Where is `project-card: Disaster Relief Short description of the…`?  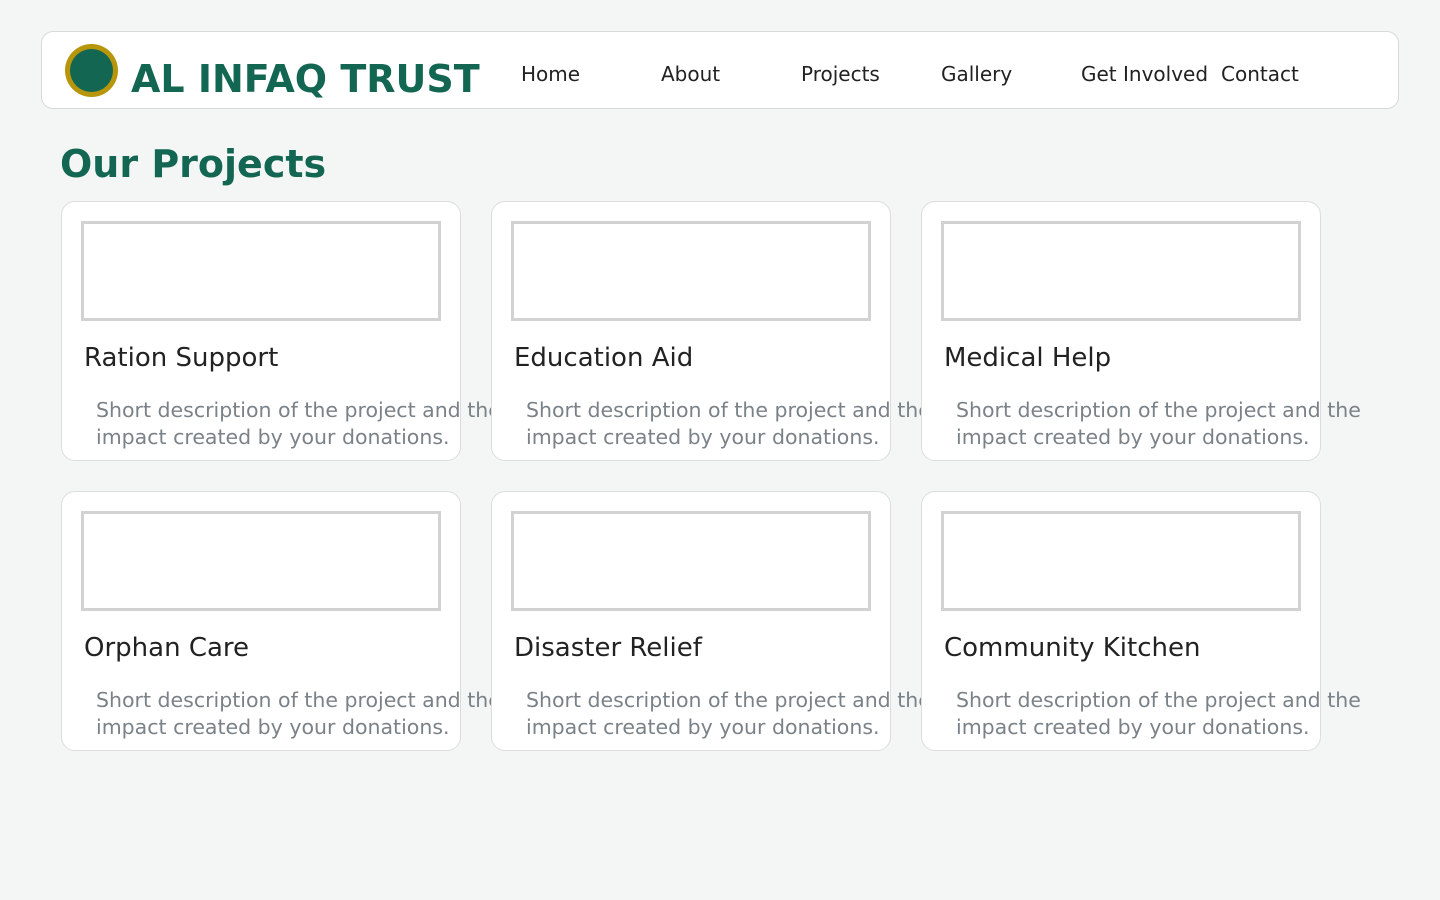
project-card: Disaster Relief Short description of the… is located at coordinates (711, 621).